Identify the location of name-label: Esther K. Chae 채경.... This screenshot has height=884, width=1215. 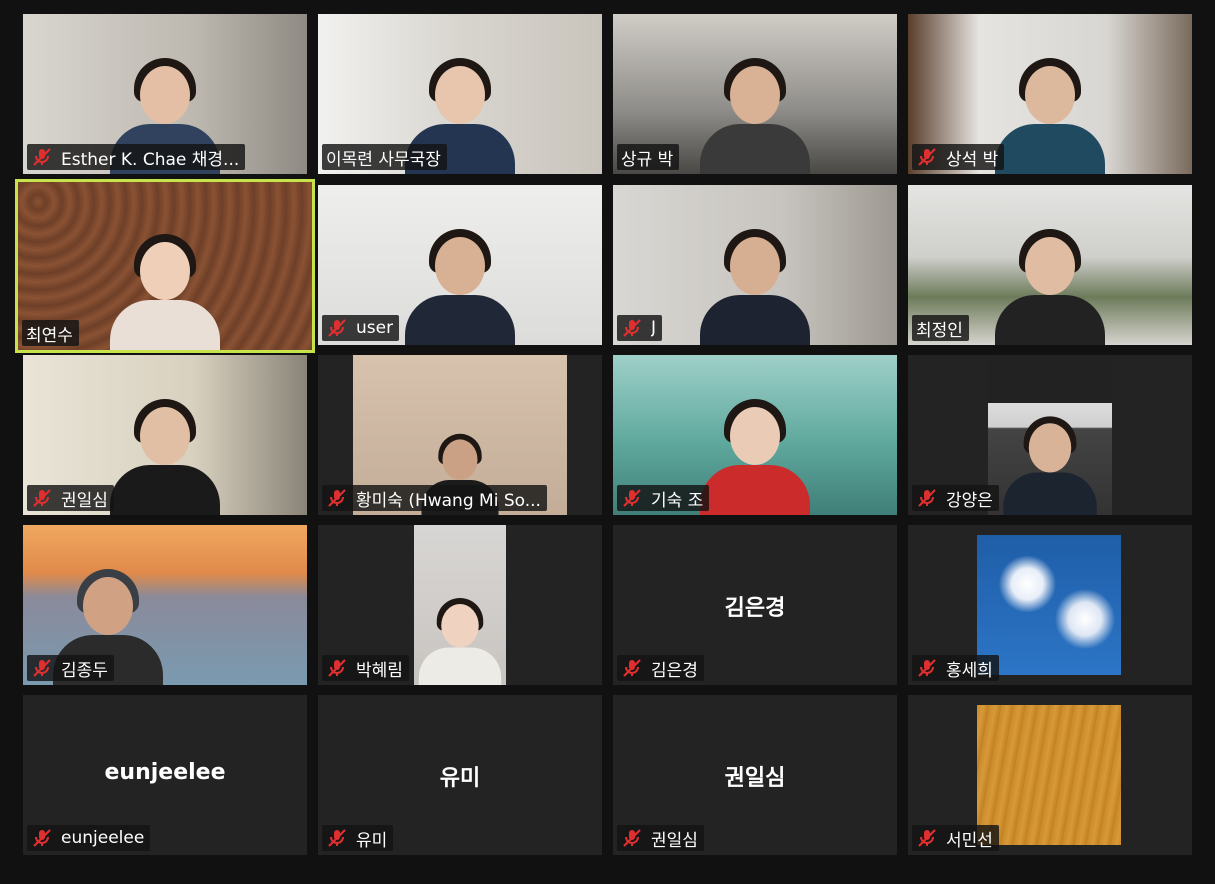
(136, 157).